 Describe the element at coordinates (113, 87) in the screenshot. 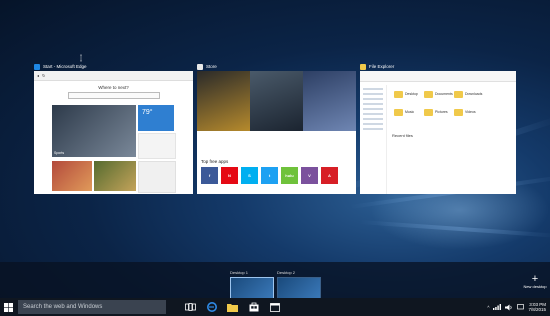

I see `edge-search-prompt: Where to next?` at that location.